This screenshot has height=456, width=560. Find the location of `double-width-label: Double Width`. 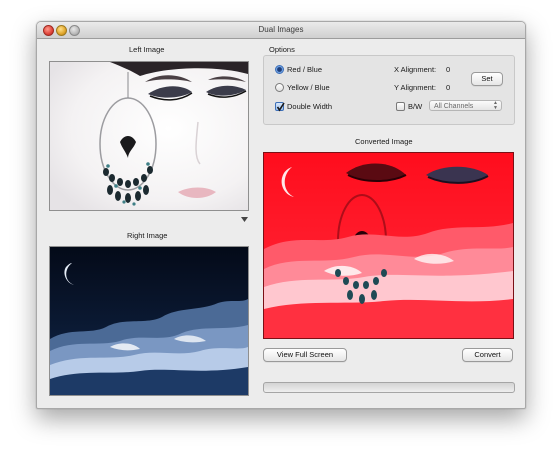

double-width-label: Double Width is located at coordinates (309, 106).